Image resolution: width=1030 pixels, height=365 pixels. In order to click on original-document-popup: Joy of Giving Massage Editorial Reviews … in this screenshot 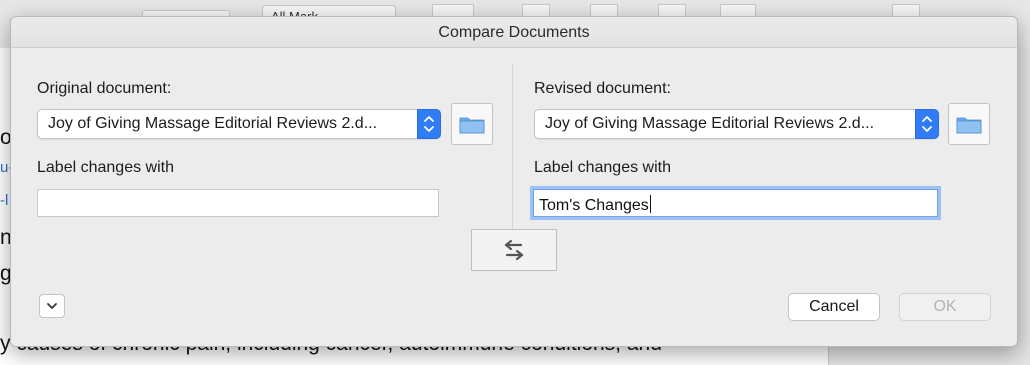, I will do `click(239, 124)`.